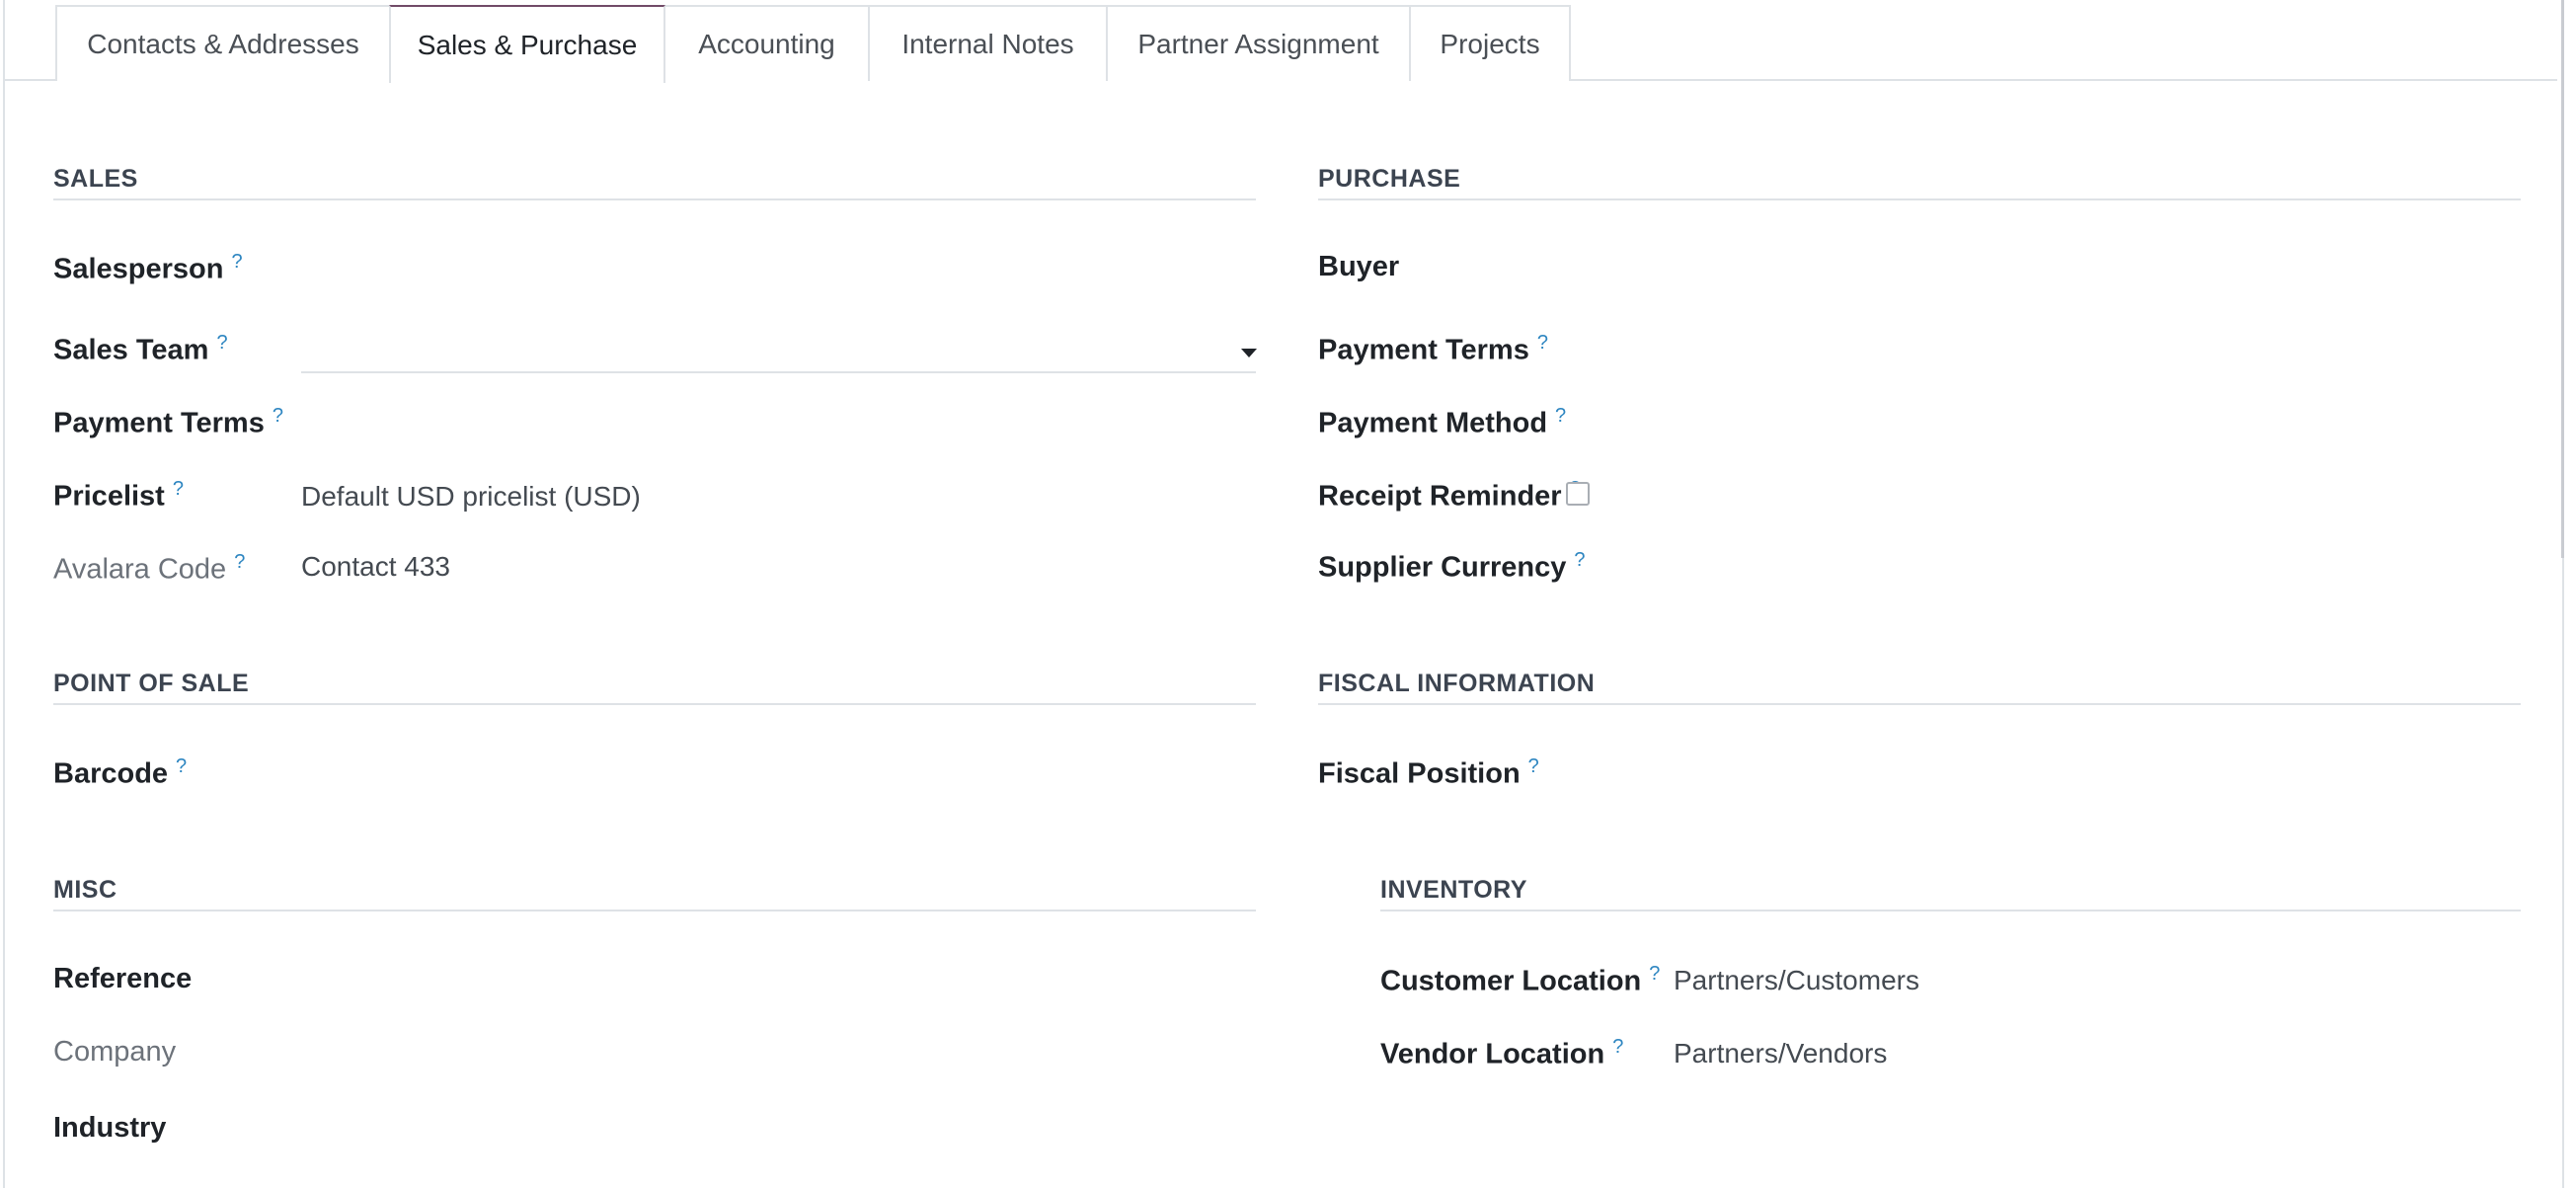 The width and height of the screenshot is (2576, 1188). What do you see at coordinates (988, 43) in the screenshot?
I see `tab-internal-notes: Internal Notes` at bounding box center [988, 43].